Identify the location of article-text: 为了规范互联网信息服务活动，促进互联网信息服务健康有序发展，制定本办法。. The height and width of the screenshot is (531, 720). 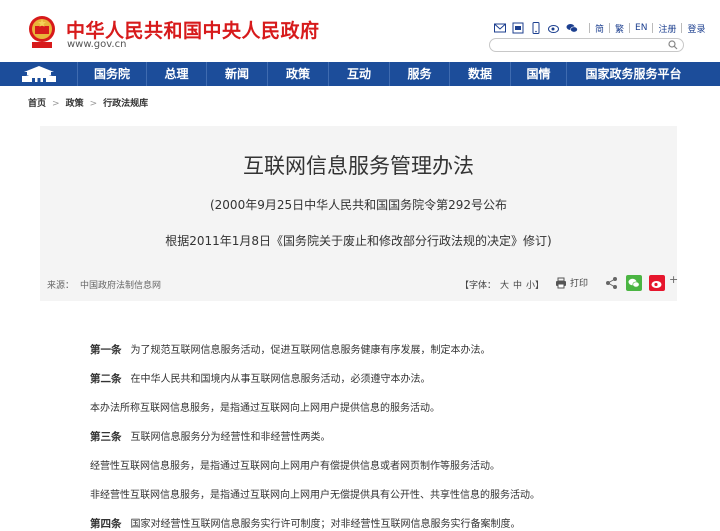
(310, 350).